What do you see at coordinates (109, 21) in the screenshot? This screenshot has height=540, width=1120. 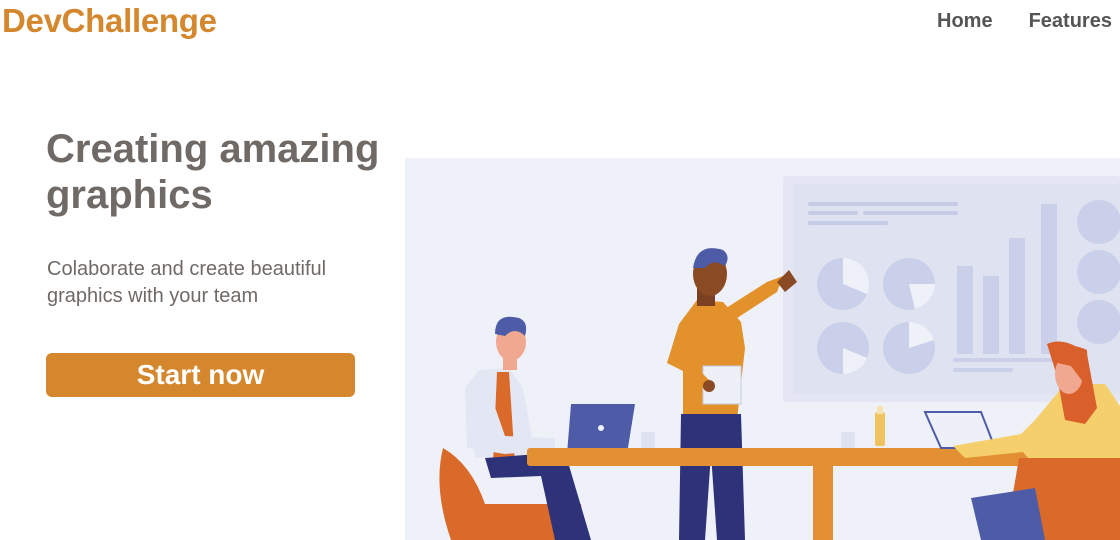 I see `brand-logo: DevChallenge` at bounding box center [109, 21].